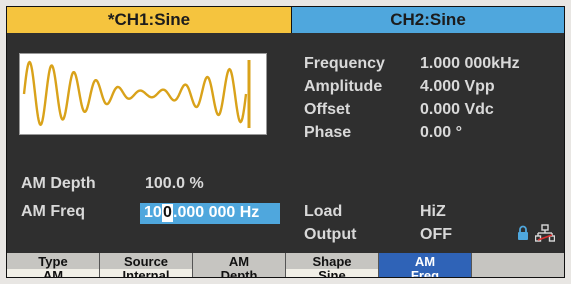  I want to click on softkey-type-label: Type, so click(53, 261).